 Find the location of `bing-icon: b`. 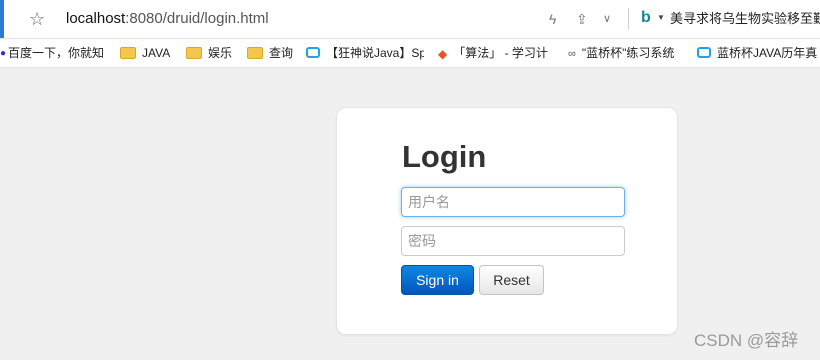

bing-icon: b is located at coordinates (646, 18).